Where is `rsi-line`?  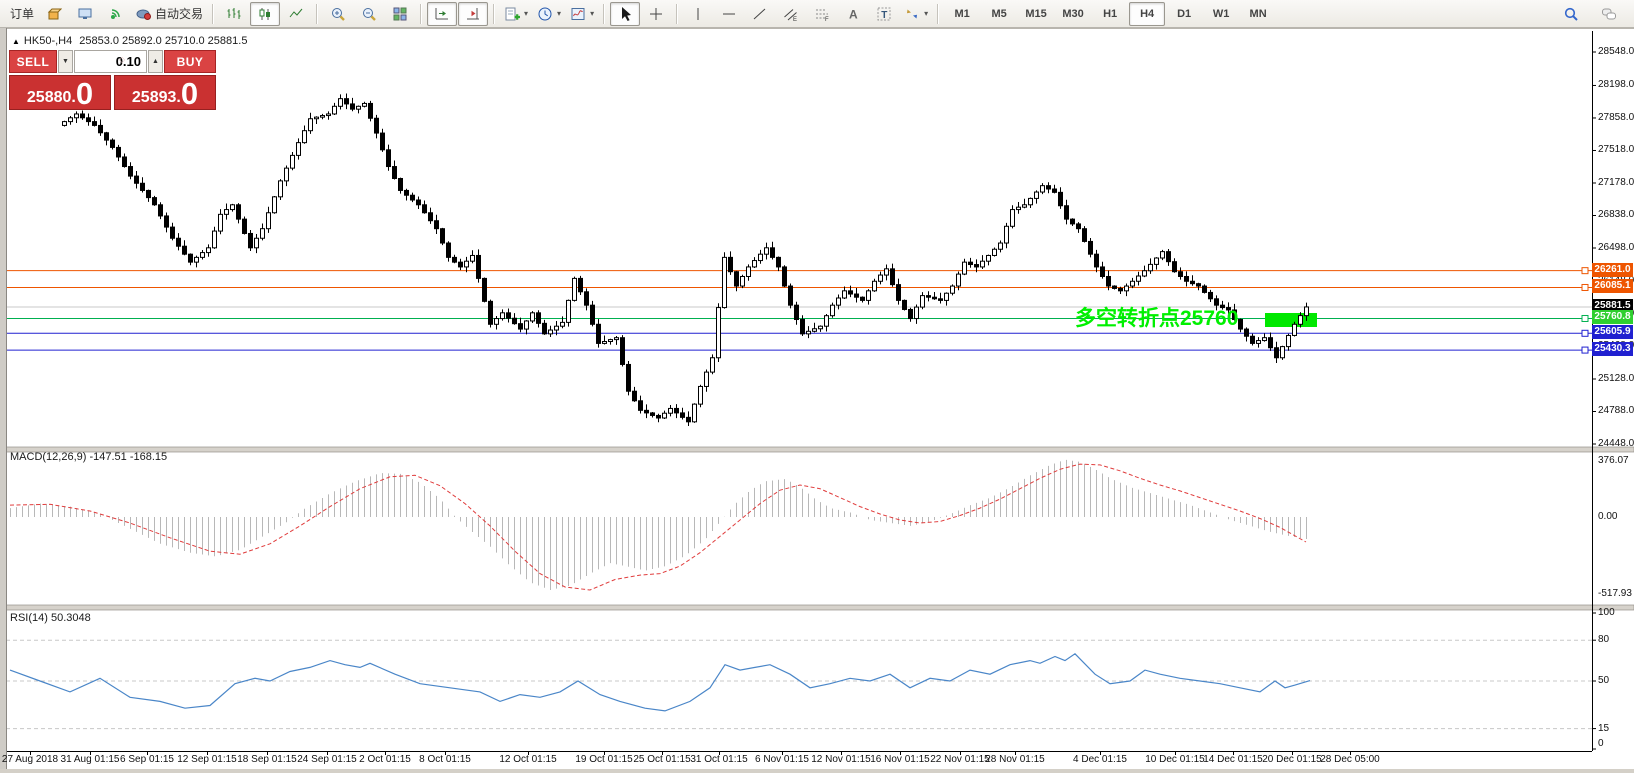 rsi-line is located at coordinates (660, 682).